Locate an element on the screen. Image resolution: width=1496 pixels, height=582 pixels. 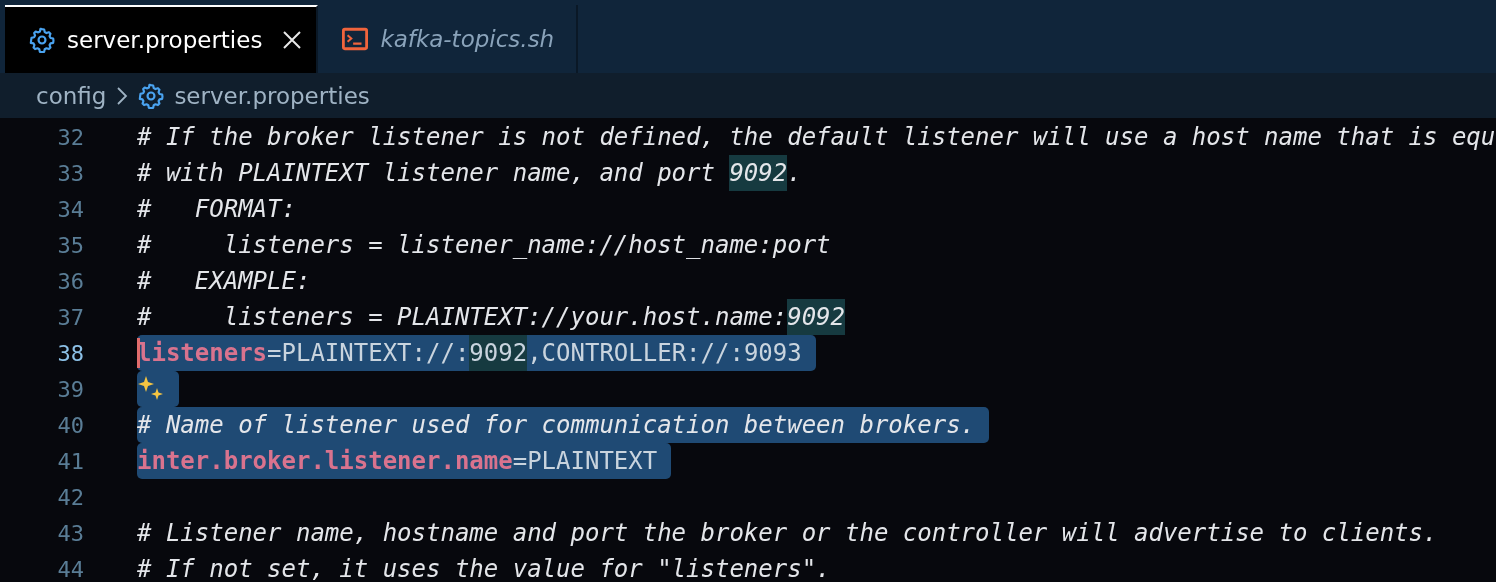
code-text: # If the broker listener is not defined, the default listener will use a host name that is equ is located at coordinates (816, 137).